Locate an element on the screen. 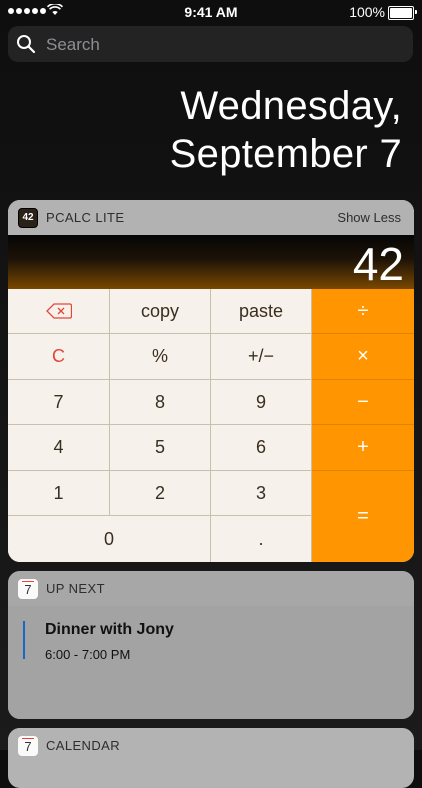  digit-9-button: 9 is located at coordinates (261, 402).